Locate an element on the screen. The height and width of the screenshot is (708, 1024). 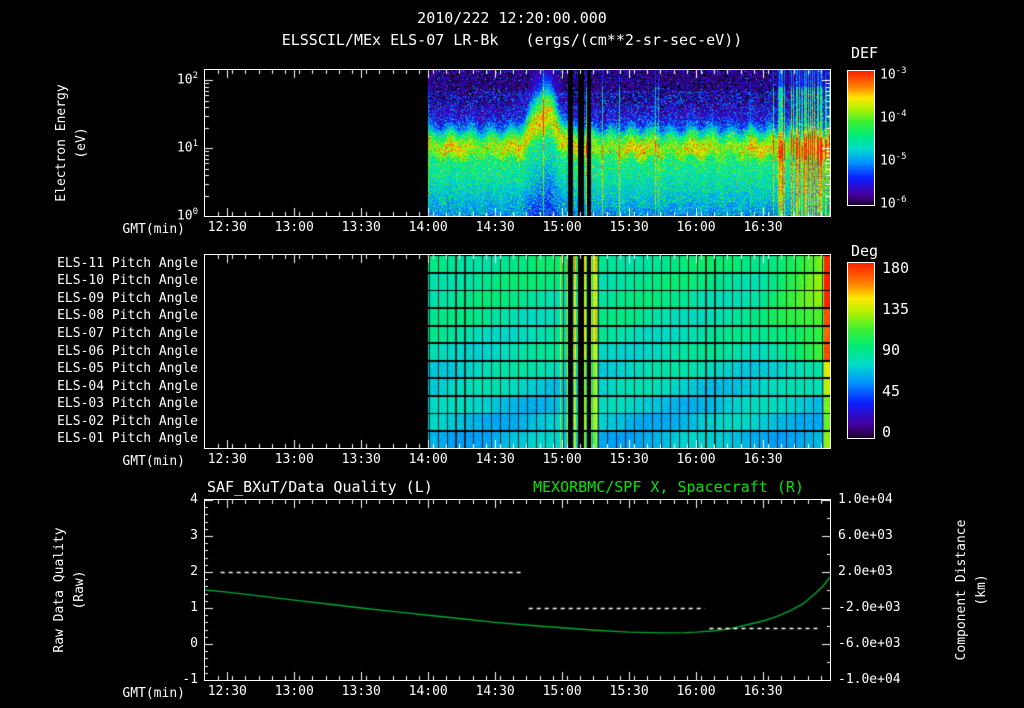
x-tick-label-pitch: 12:30 is located at coordinates (227, 459).